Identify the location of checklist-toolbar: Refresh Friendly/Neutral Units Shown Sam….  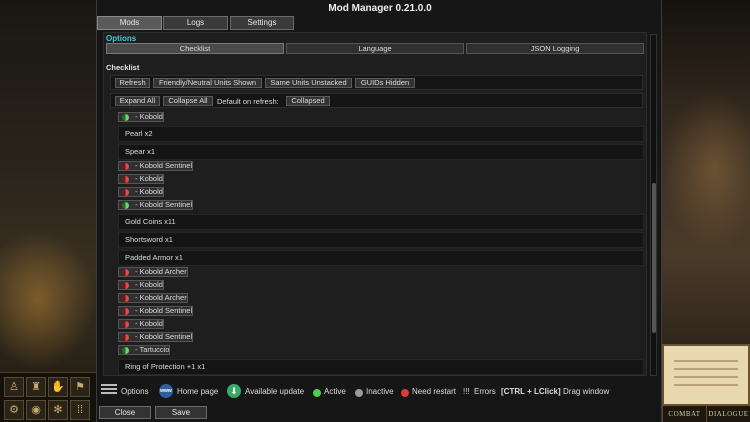
(376, 82).